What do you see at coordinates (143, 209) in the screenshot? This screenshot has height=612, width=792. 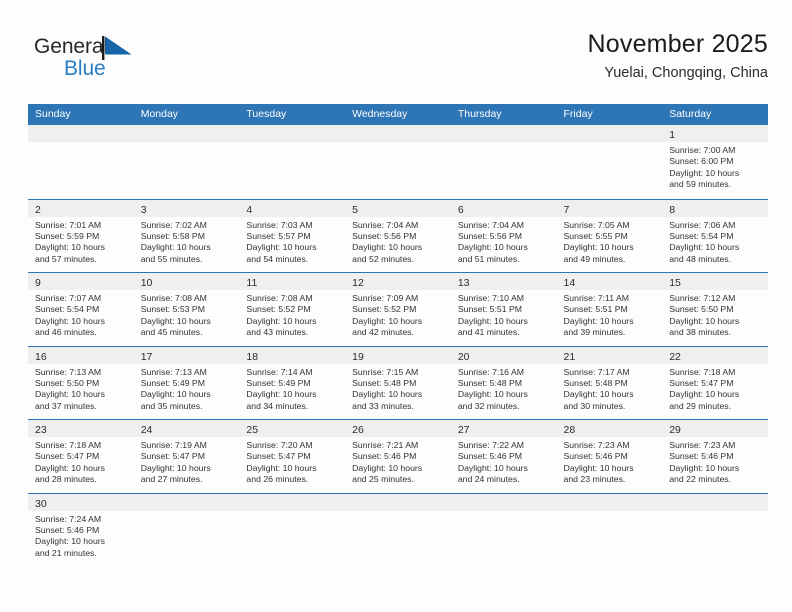 I see `day-number: 3` at bounding box center [143, 209].